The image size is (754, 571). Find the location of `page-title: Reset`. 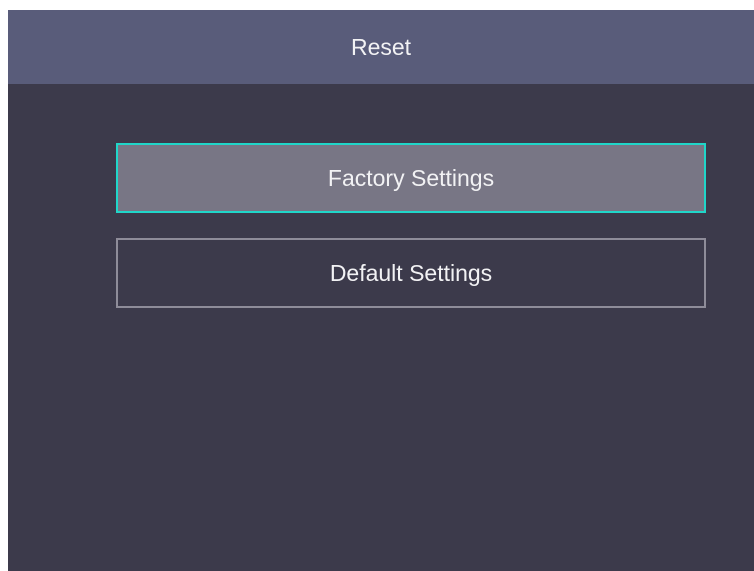

page-title: Reset is located at coordinates (381, 46).